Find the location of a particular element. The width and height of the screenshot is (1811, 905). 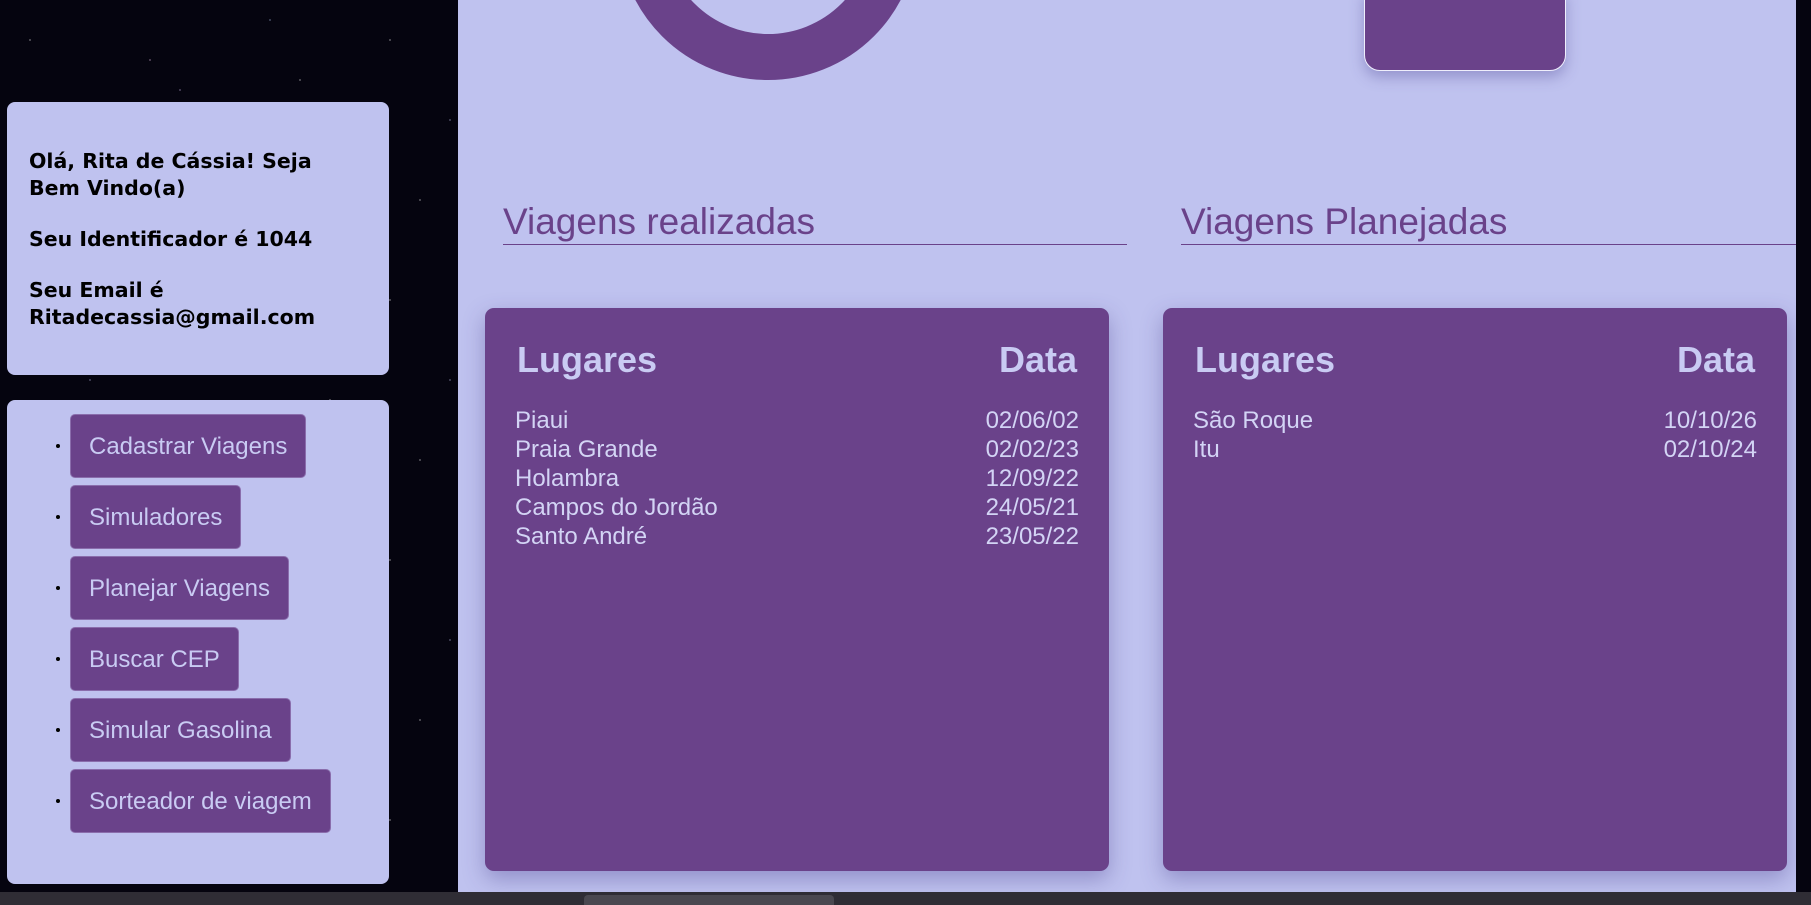

taskbar-tab is located at coordinates (709, 900).